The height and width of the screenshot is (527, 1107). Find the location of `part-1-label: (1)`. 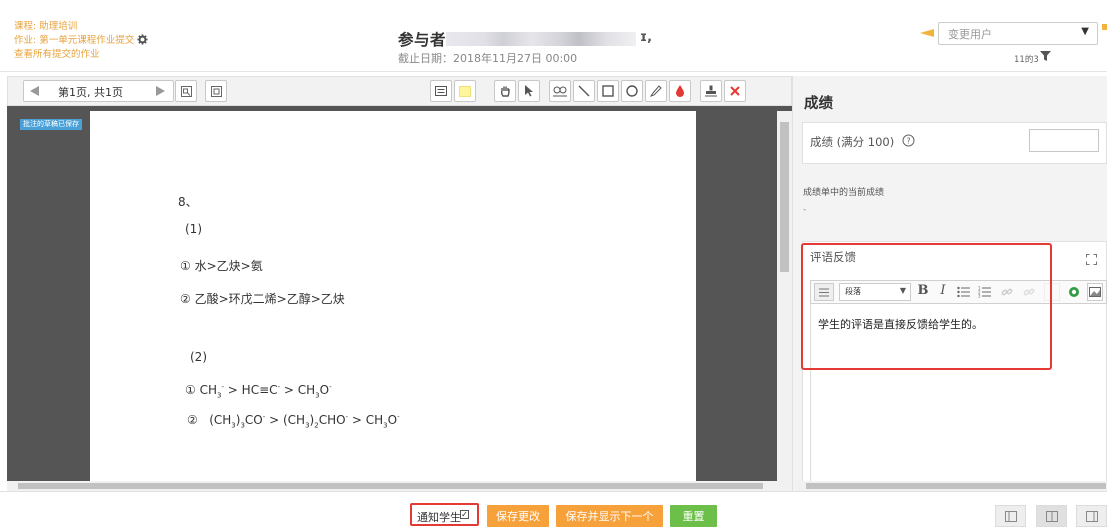

part-1-label: (1) is located at coordinates (193, 229).